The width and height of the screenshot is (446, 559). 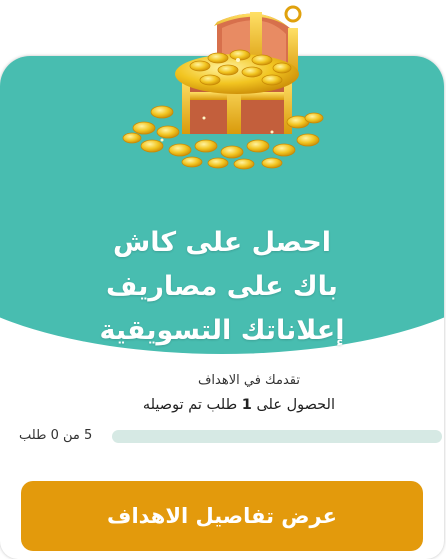 I want to click on treasure-chest-icon, so click(x=223, y=87).